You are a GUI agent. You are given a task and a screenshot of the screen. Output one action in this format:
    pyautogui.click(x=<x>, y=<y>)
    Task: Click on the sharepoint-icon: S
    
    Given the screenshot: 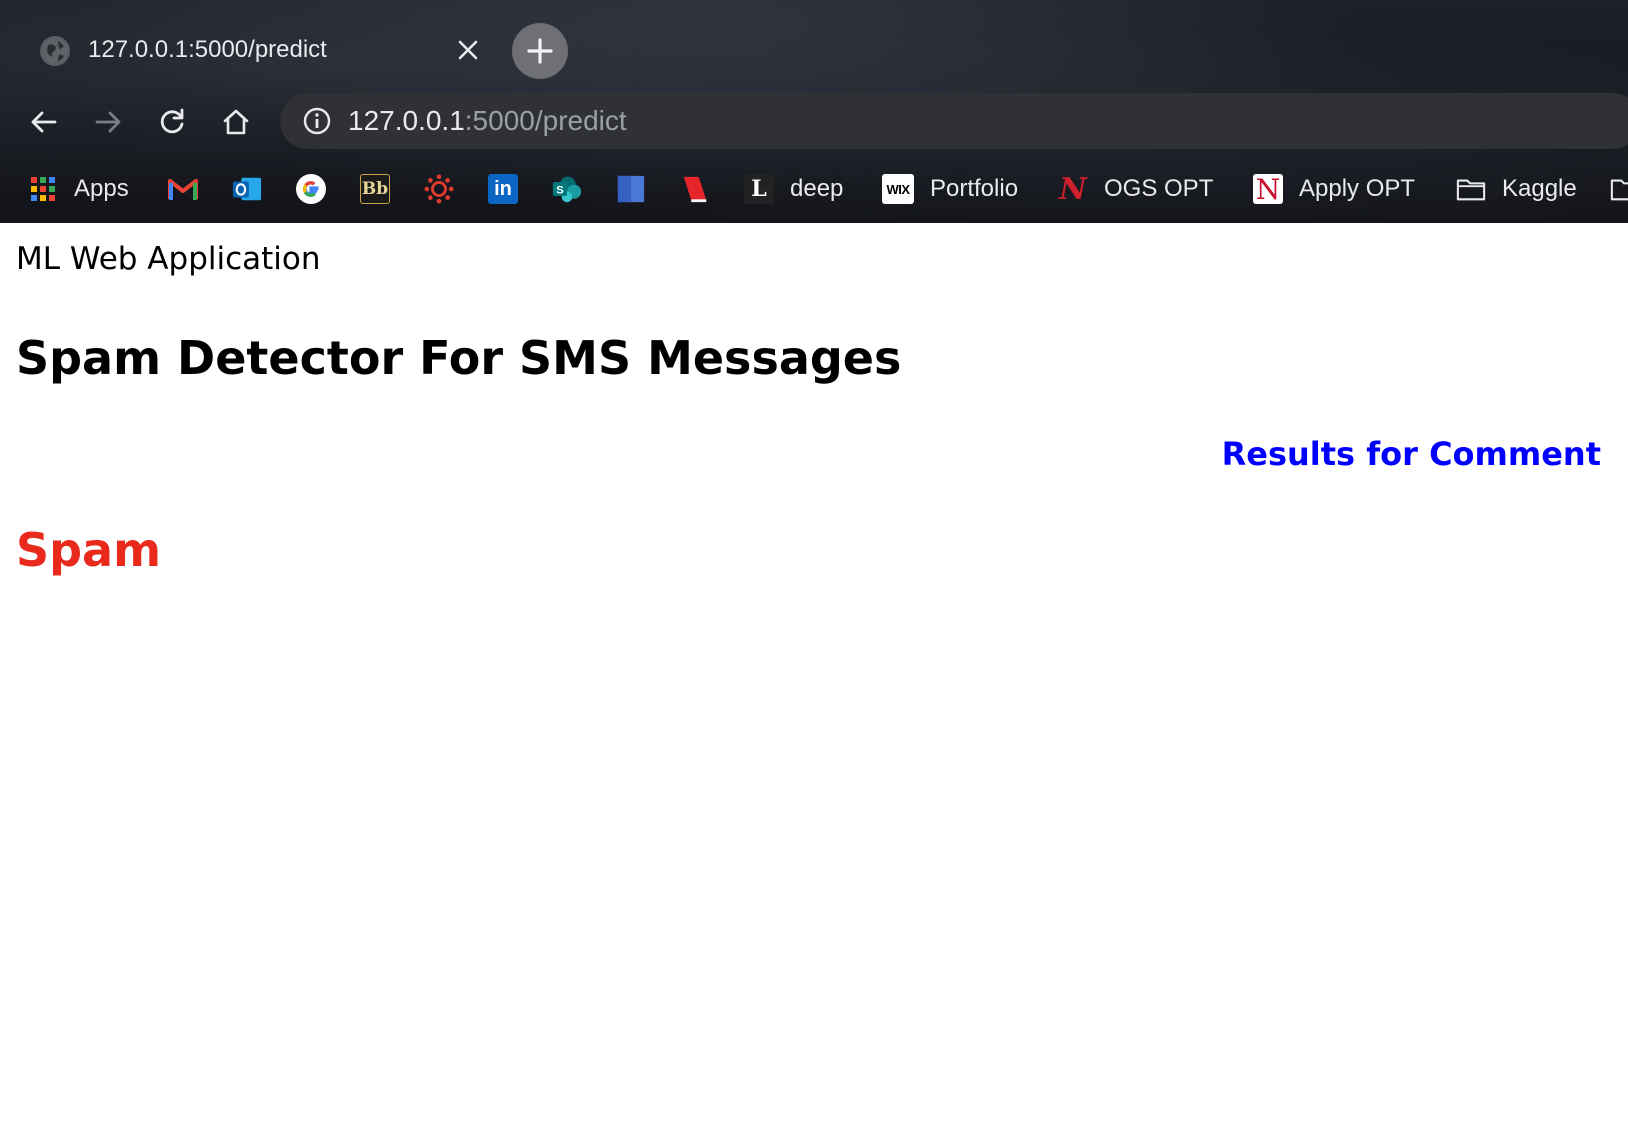 What is the action you would take?
    pyautogui.click(x=567, y=189)
    